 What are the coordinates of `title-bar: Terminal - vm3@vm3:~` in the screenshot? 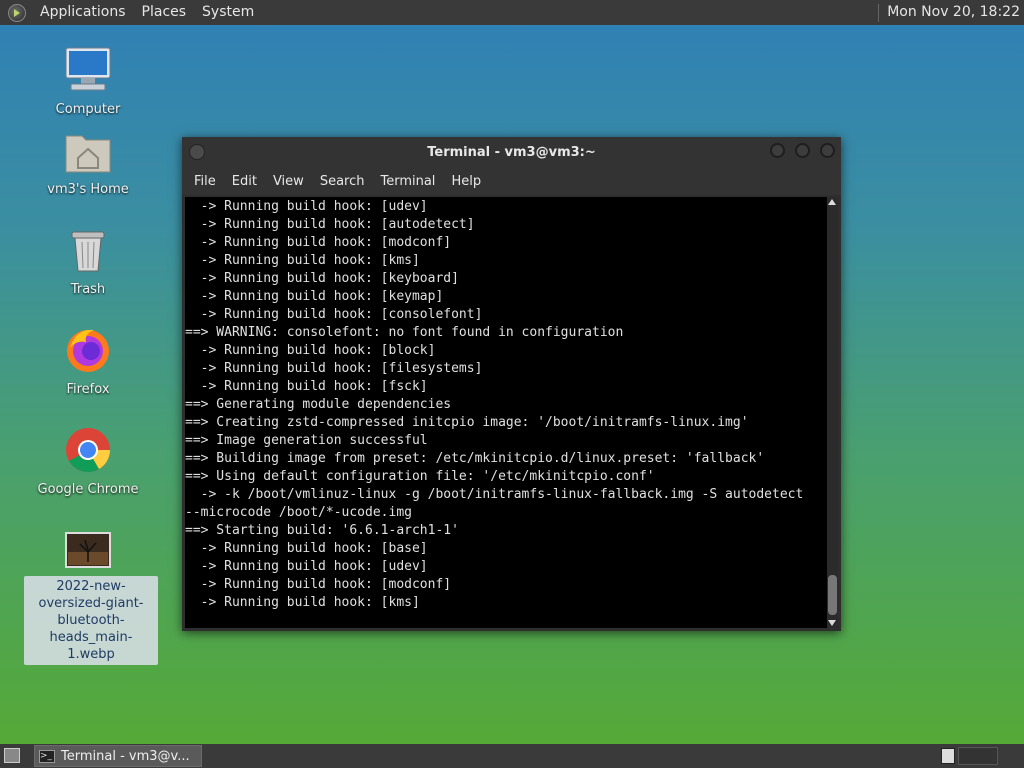 It's located at (511, 152).